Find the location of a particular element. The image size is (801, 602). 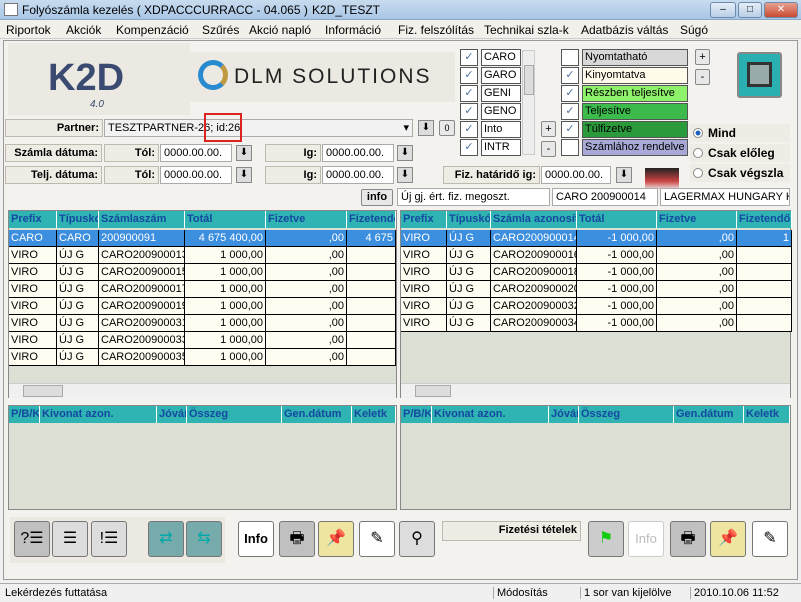

compensate-button: ⇄ is located at coordinates (166, 539).